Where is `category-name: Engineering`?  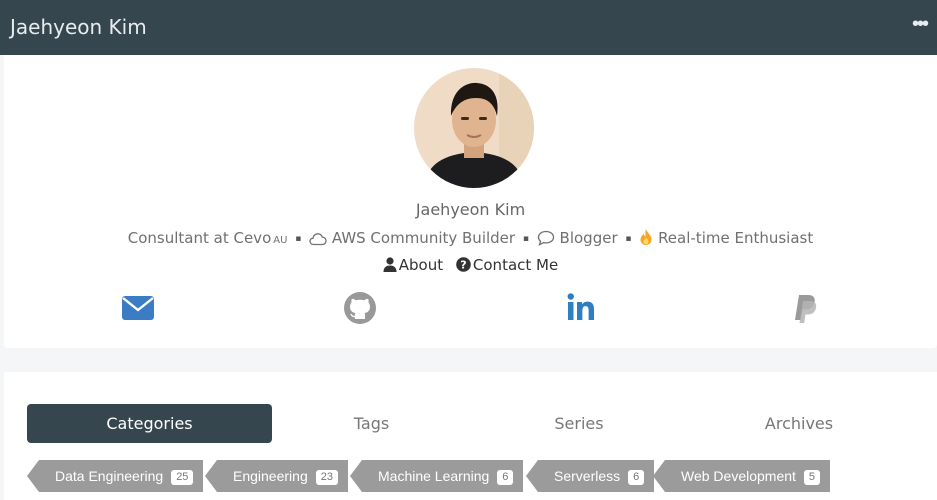
category-name: Engineering is located at coordinates (270, 476).